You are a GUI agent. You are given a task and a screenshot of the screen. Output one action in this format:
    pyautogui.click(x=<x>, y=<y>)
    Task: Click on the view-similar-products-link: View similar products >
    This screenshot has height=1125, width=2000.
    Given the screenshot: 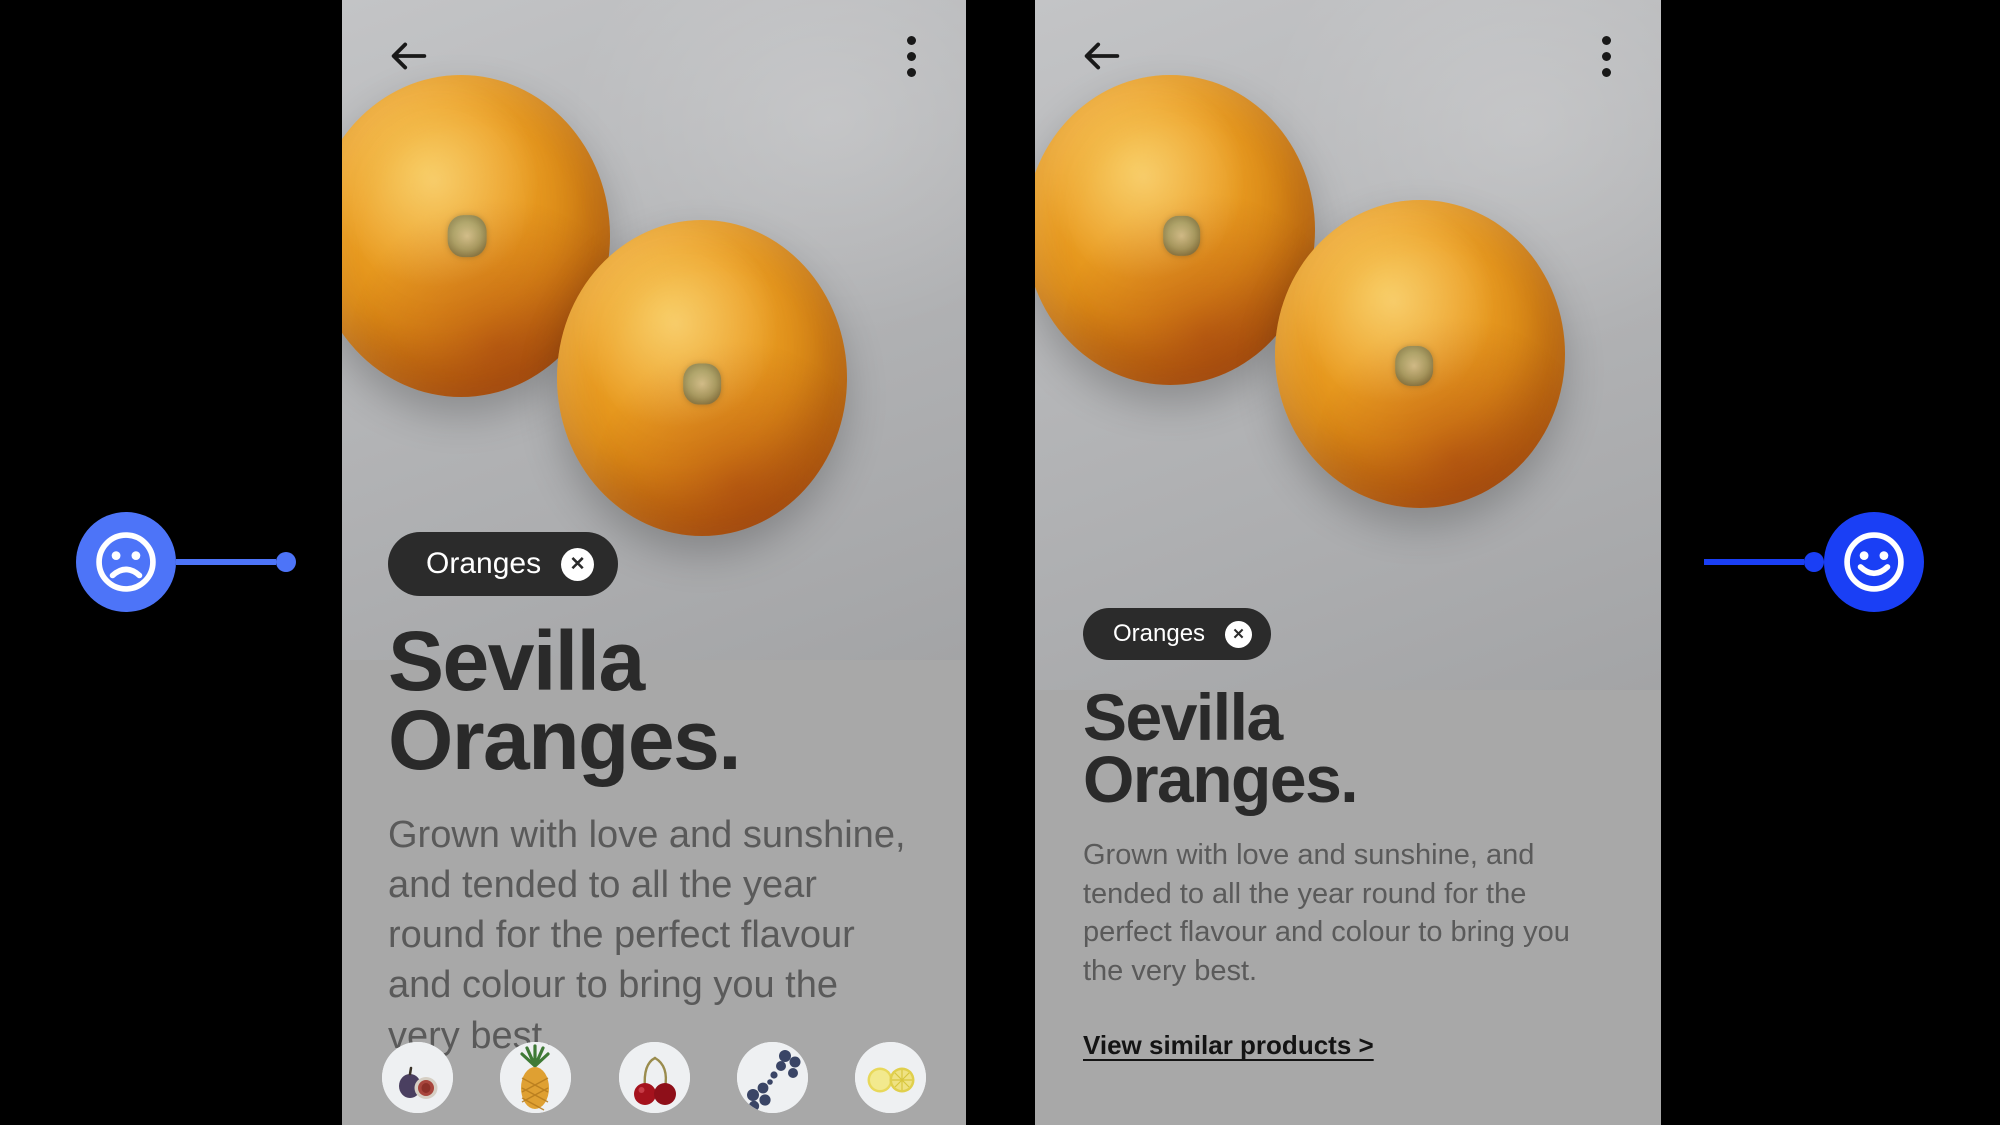 What is the action you would take?
    pyautogui.click(x=1228, y=1045)
    